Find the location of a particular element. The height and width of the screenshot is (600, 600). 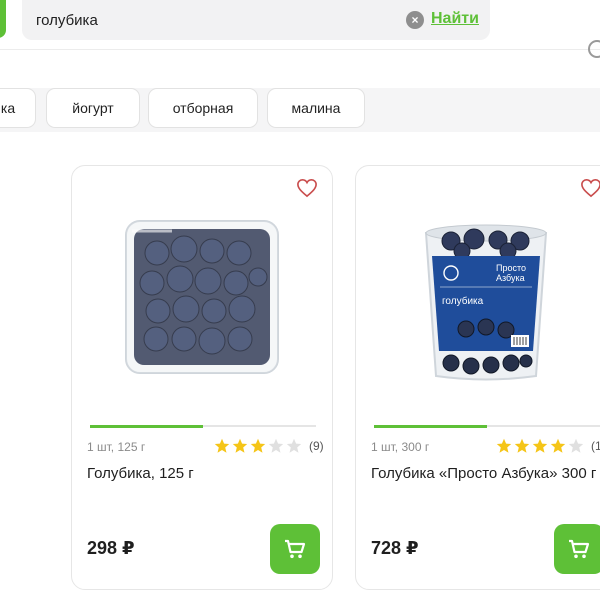

product-unit: 1 шт, 300 г is located at coordinates (400, 447).